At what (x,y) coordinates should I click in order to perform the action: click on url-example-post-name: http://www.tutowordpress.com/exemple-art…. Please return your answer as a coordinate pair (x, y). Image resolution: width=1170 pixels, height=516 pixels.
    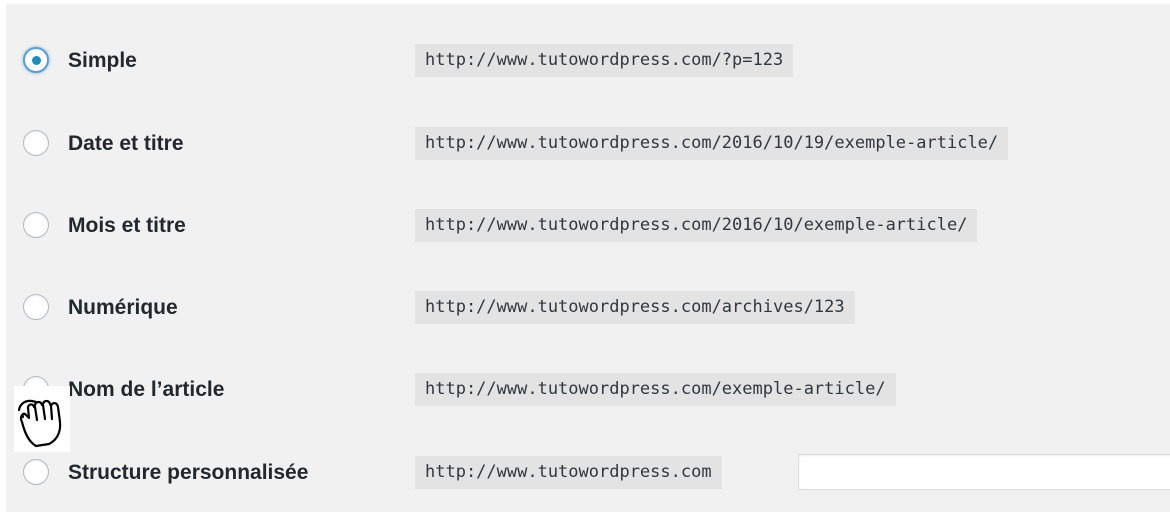
    Looking at the image, I should click on (655, 389).